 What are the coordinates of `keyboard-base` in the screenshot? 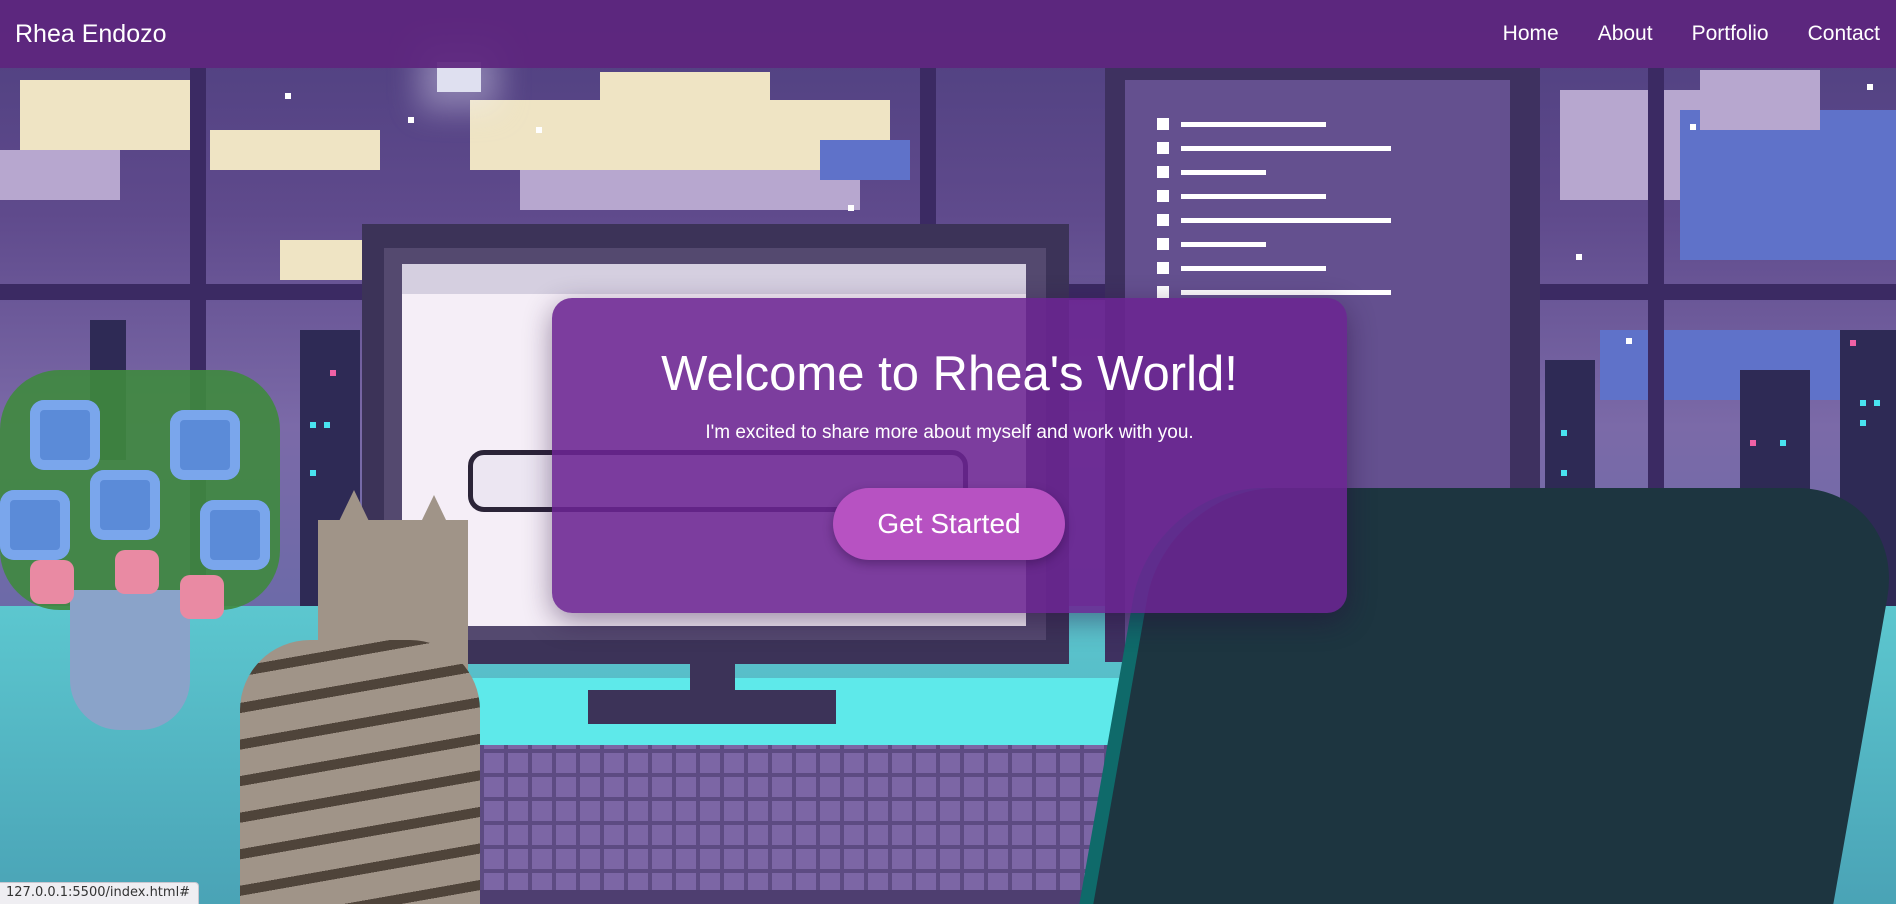 It's located at (810, 897).